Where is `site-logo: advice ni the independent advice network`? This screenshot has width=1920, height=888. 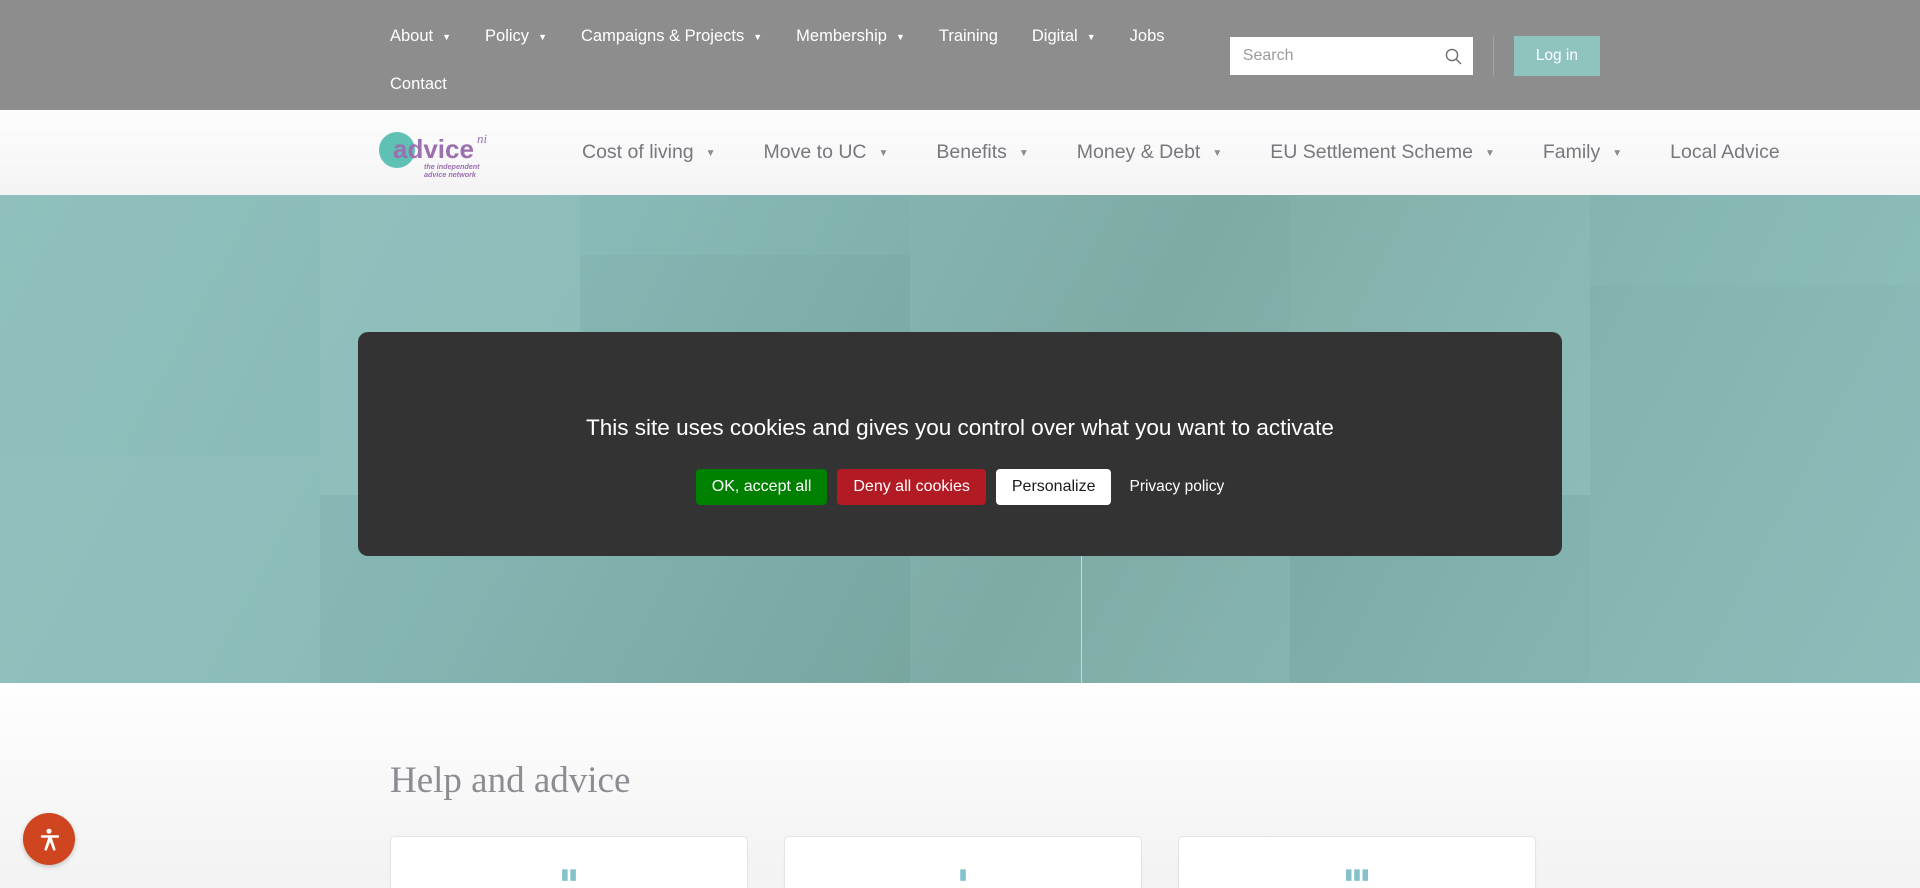 site-logo: advice ni the independent advice network is located at coordinates (436, 153).